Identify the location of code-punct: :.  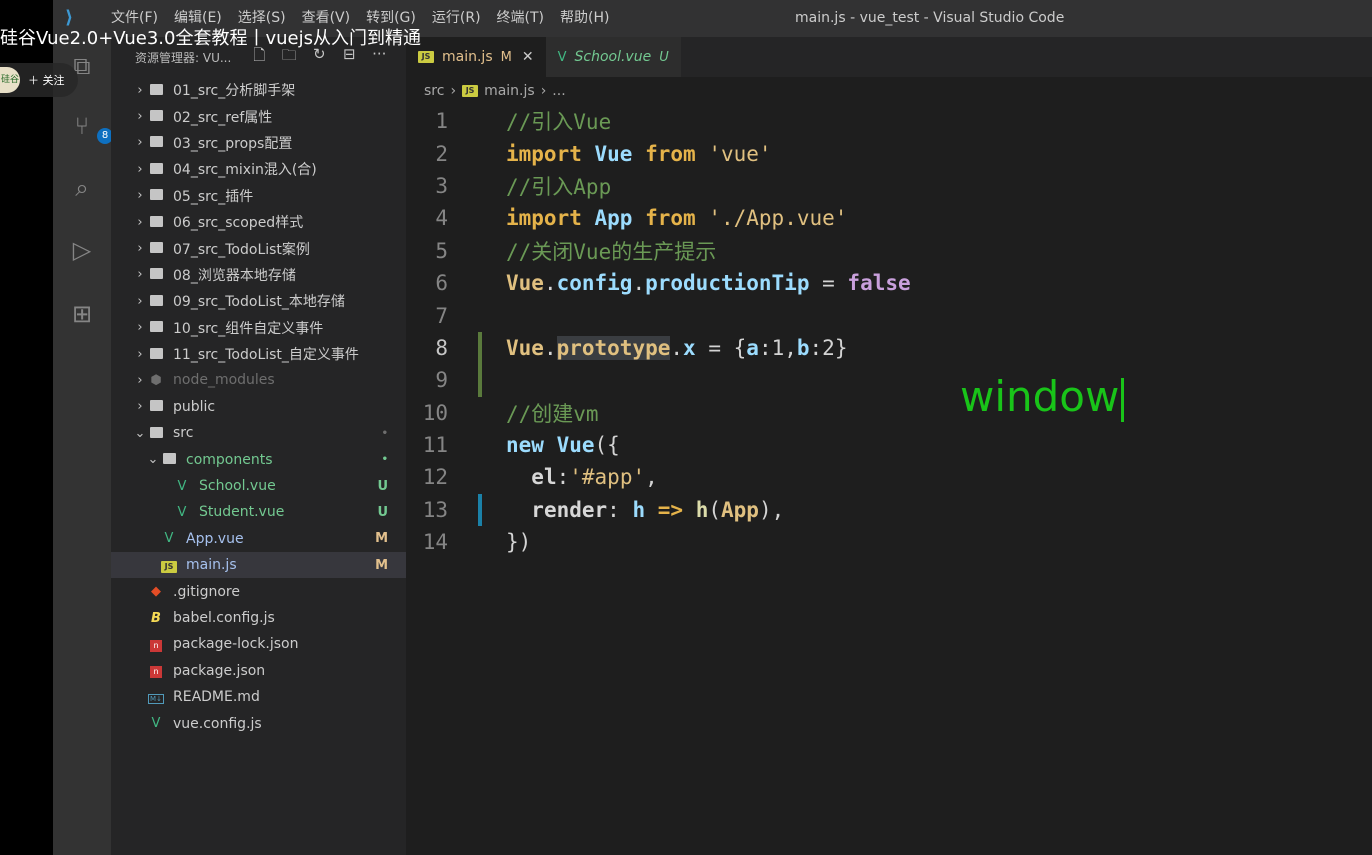
(563, 477).